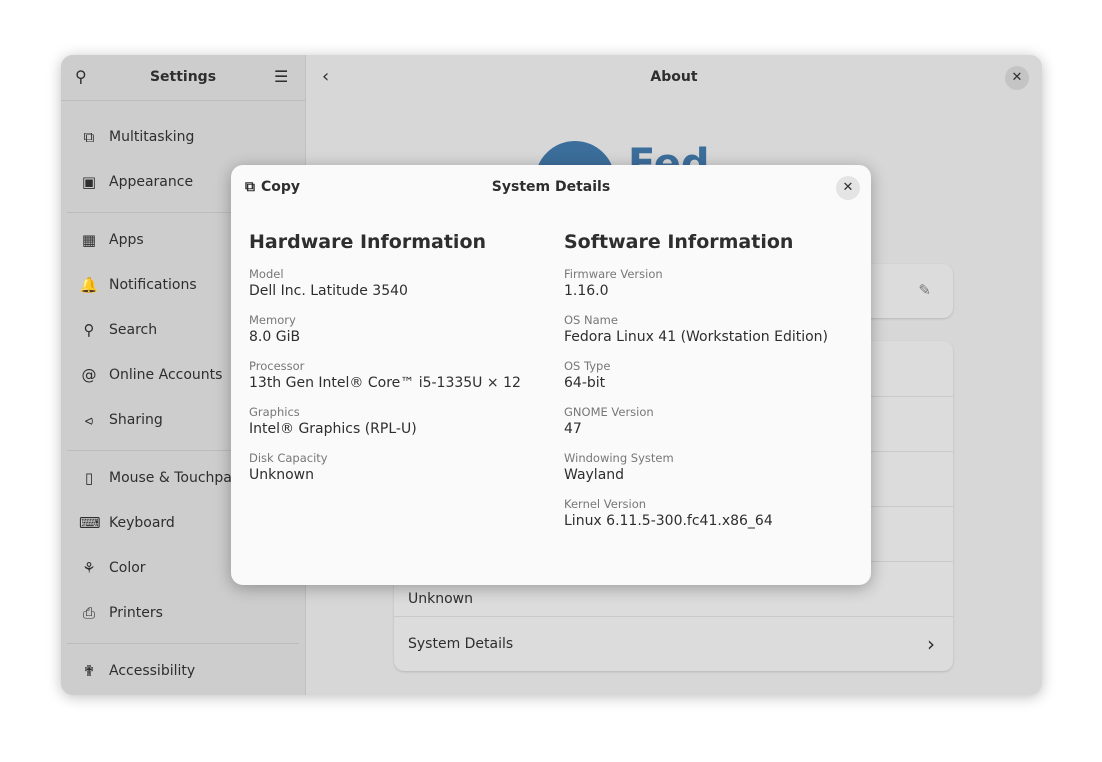  I want to click on software-heading: Software Information, so click(679, 242).